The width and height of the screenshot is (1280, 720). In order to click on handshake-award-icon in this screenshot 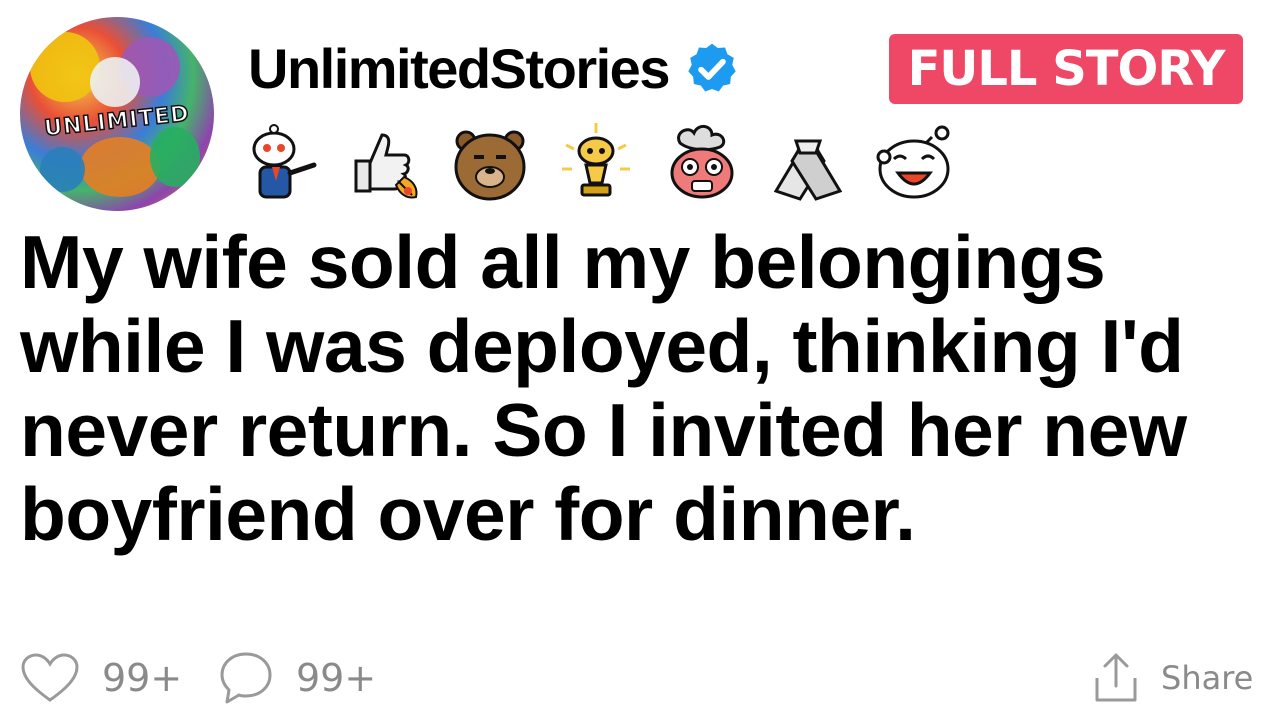, I will do `click(808, 163)`.